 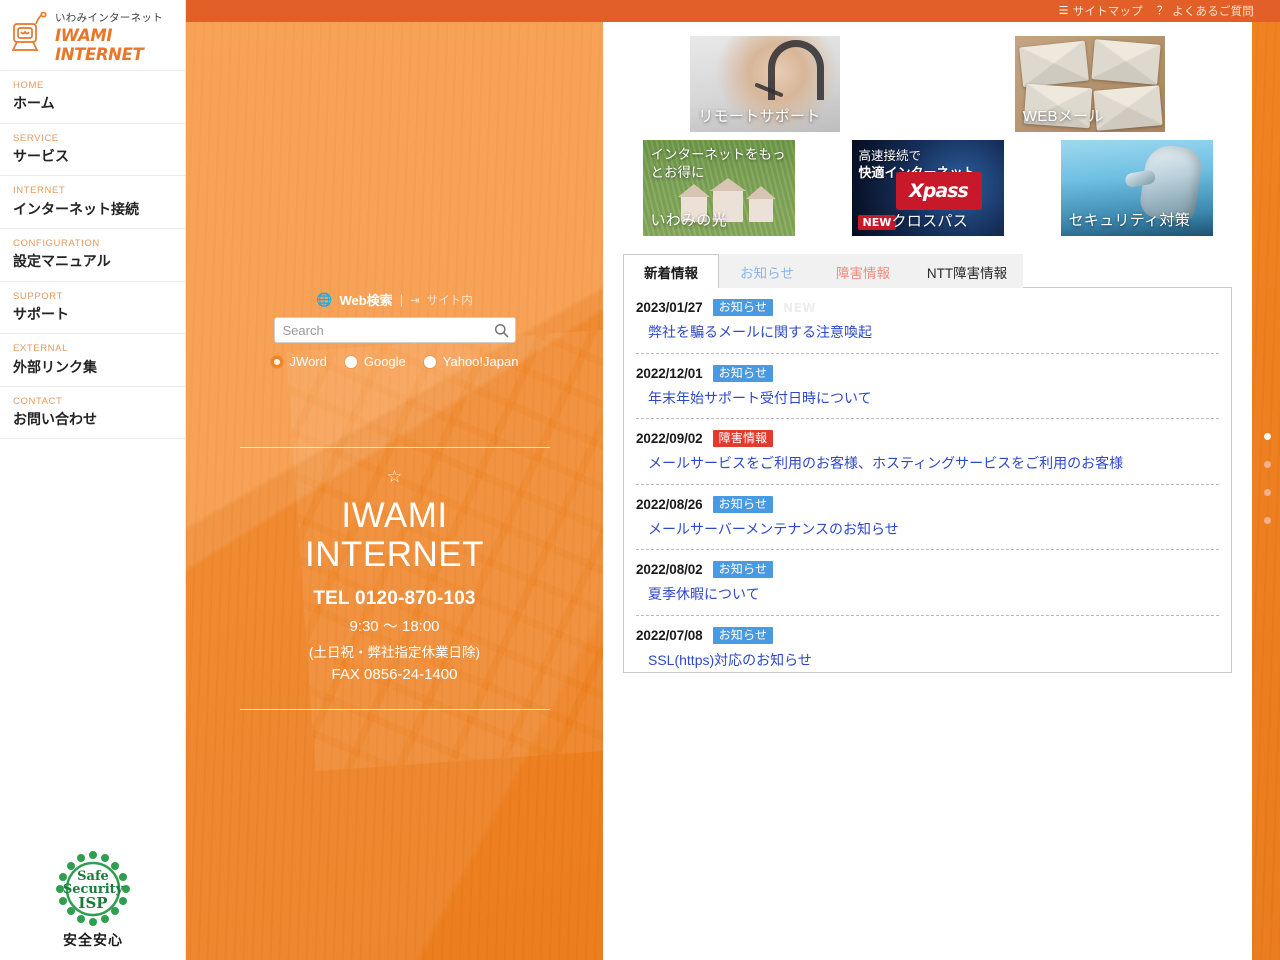 What do you see at coordinates (671, 271) in the screenshot?
I see `tab-new-info: 新着情報` at bounding box center [671, 271].